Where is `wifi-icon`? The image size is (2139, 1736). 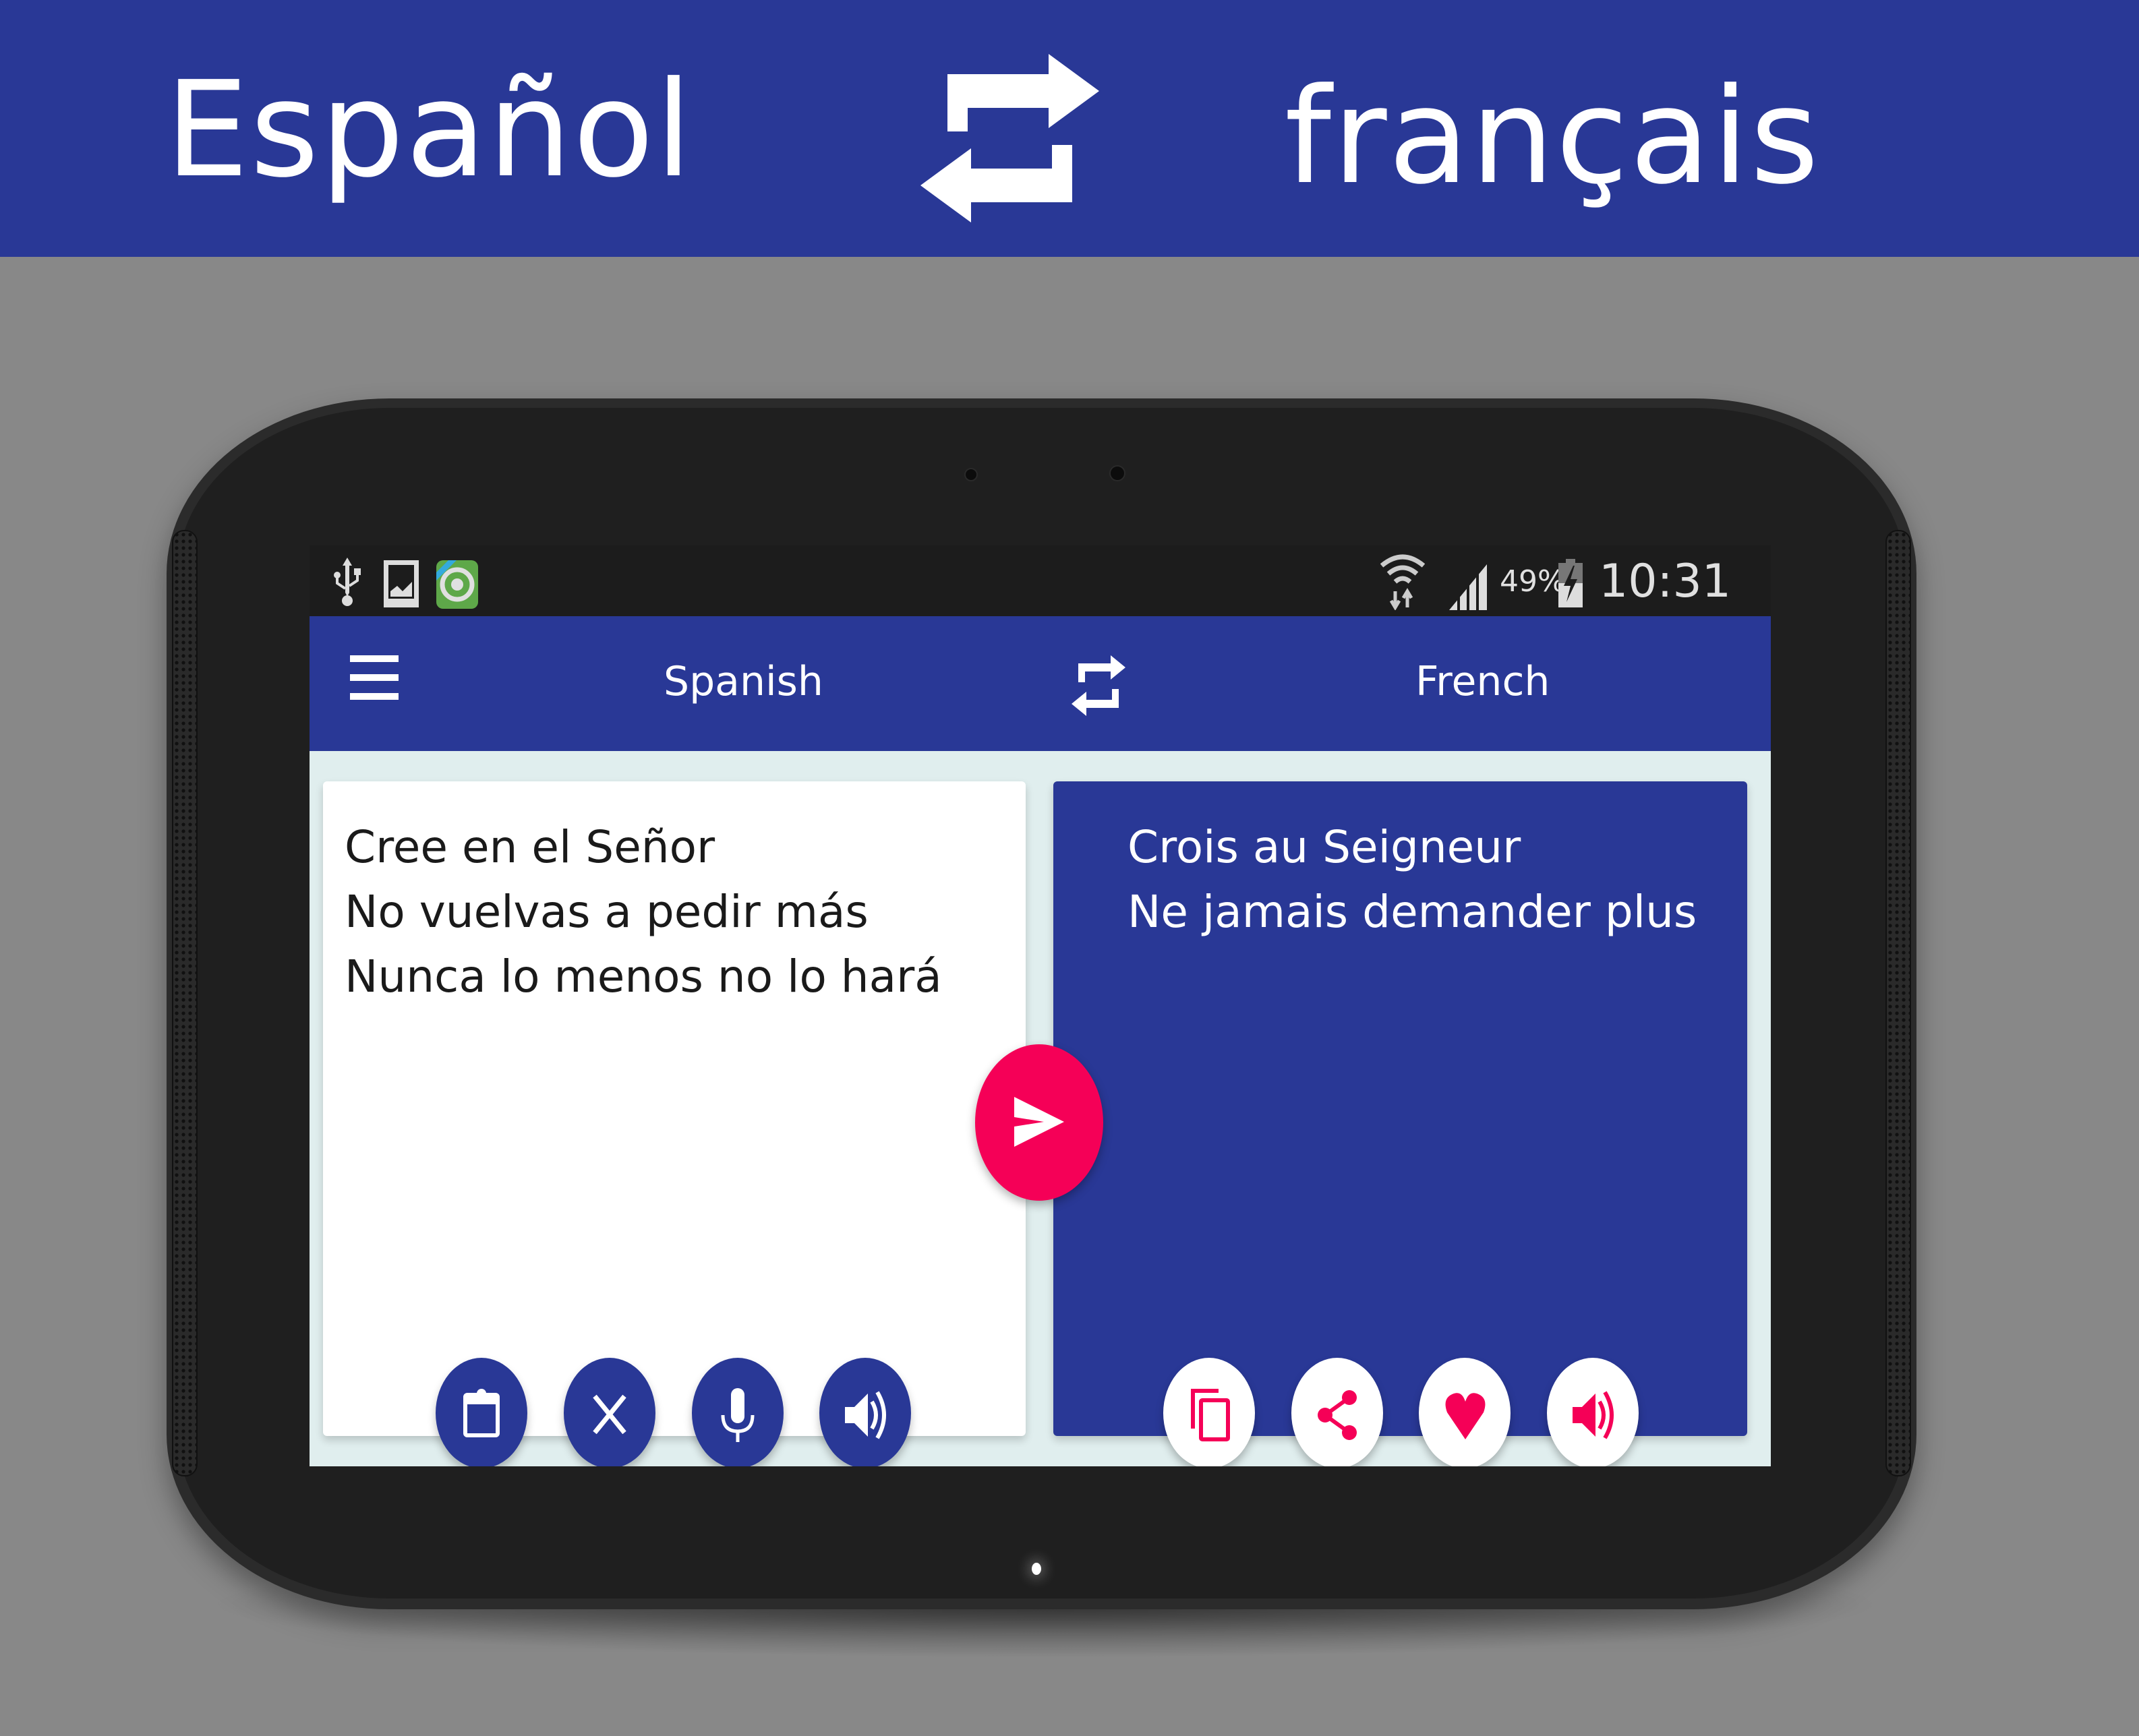
wifi-icon is located at coordinates (1402, 582).